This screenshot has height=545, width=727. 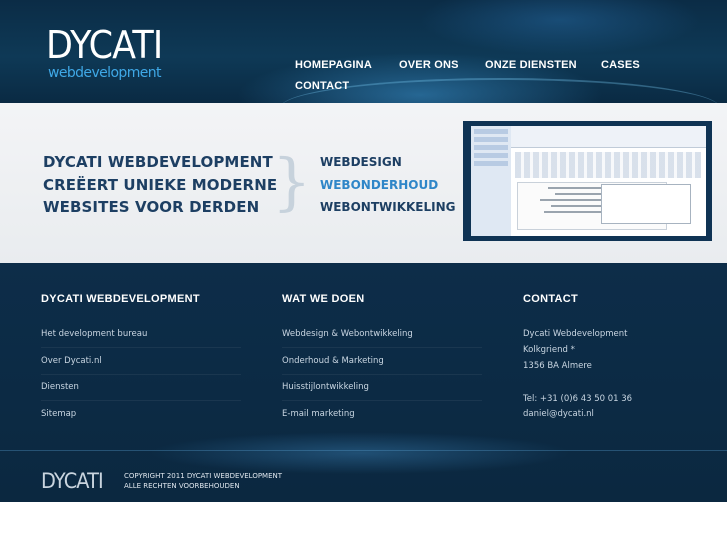 I want to click on footer-link-webdesign: Webdesign & Webontwikkeling, so click(x=347, y=334).